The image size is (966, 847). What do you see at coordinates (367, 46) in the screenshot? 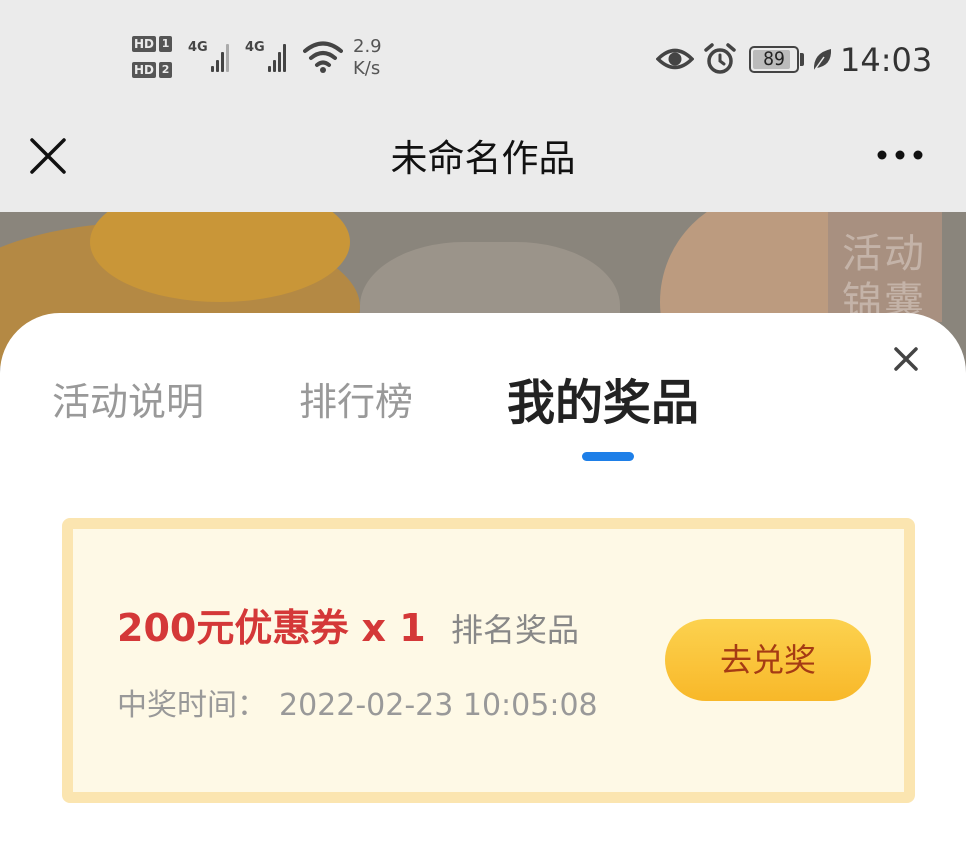
I see `network-speed-value: 2.9` at bounding box center [367, 46].